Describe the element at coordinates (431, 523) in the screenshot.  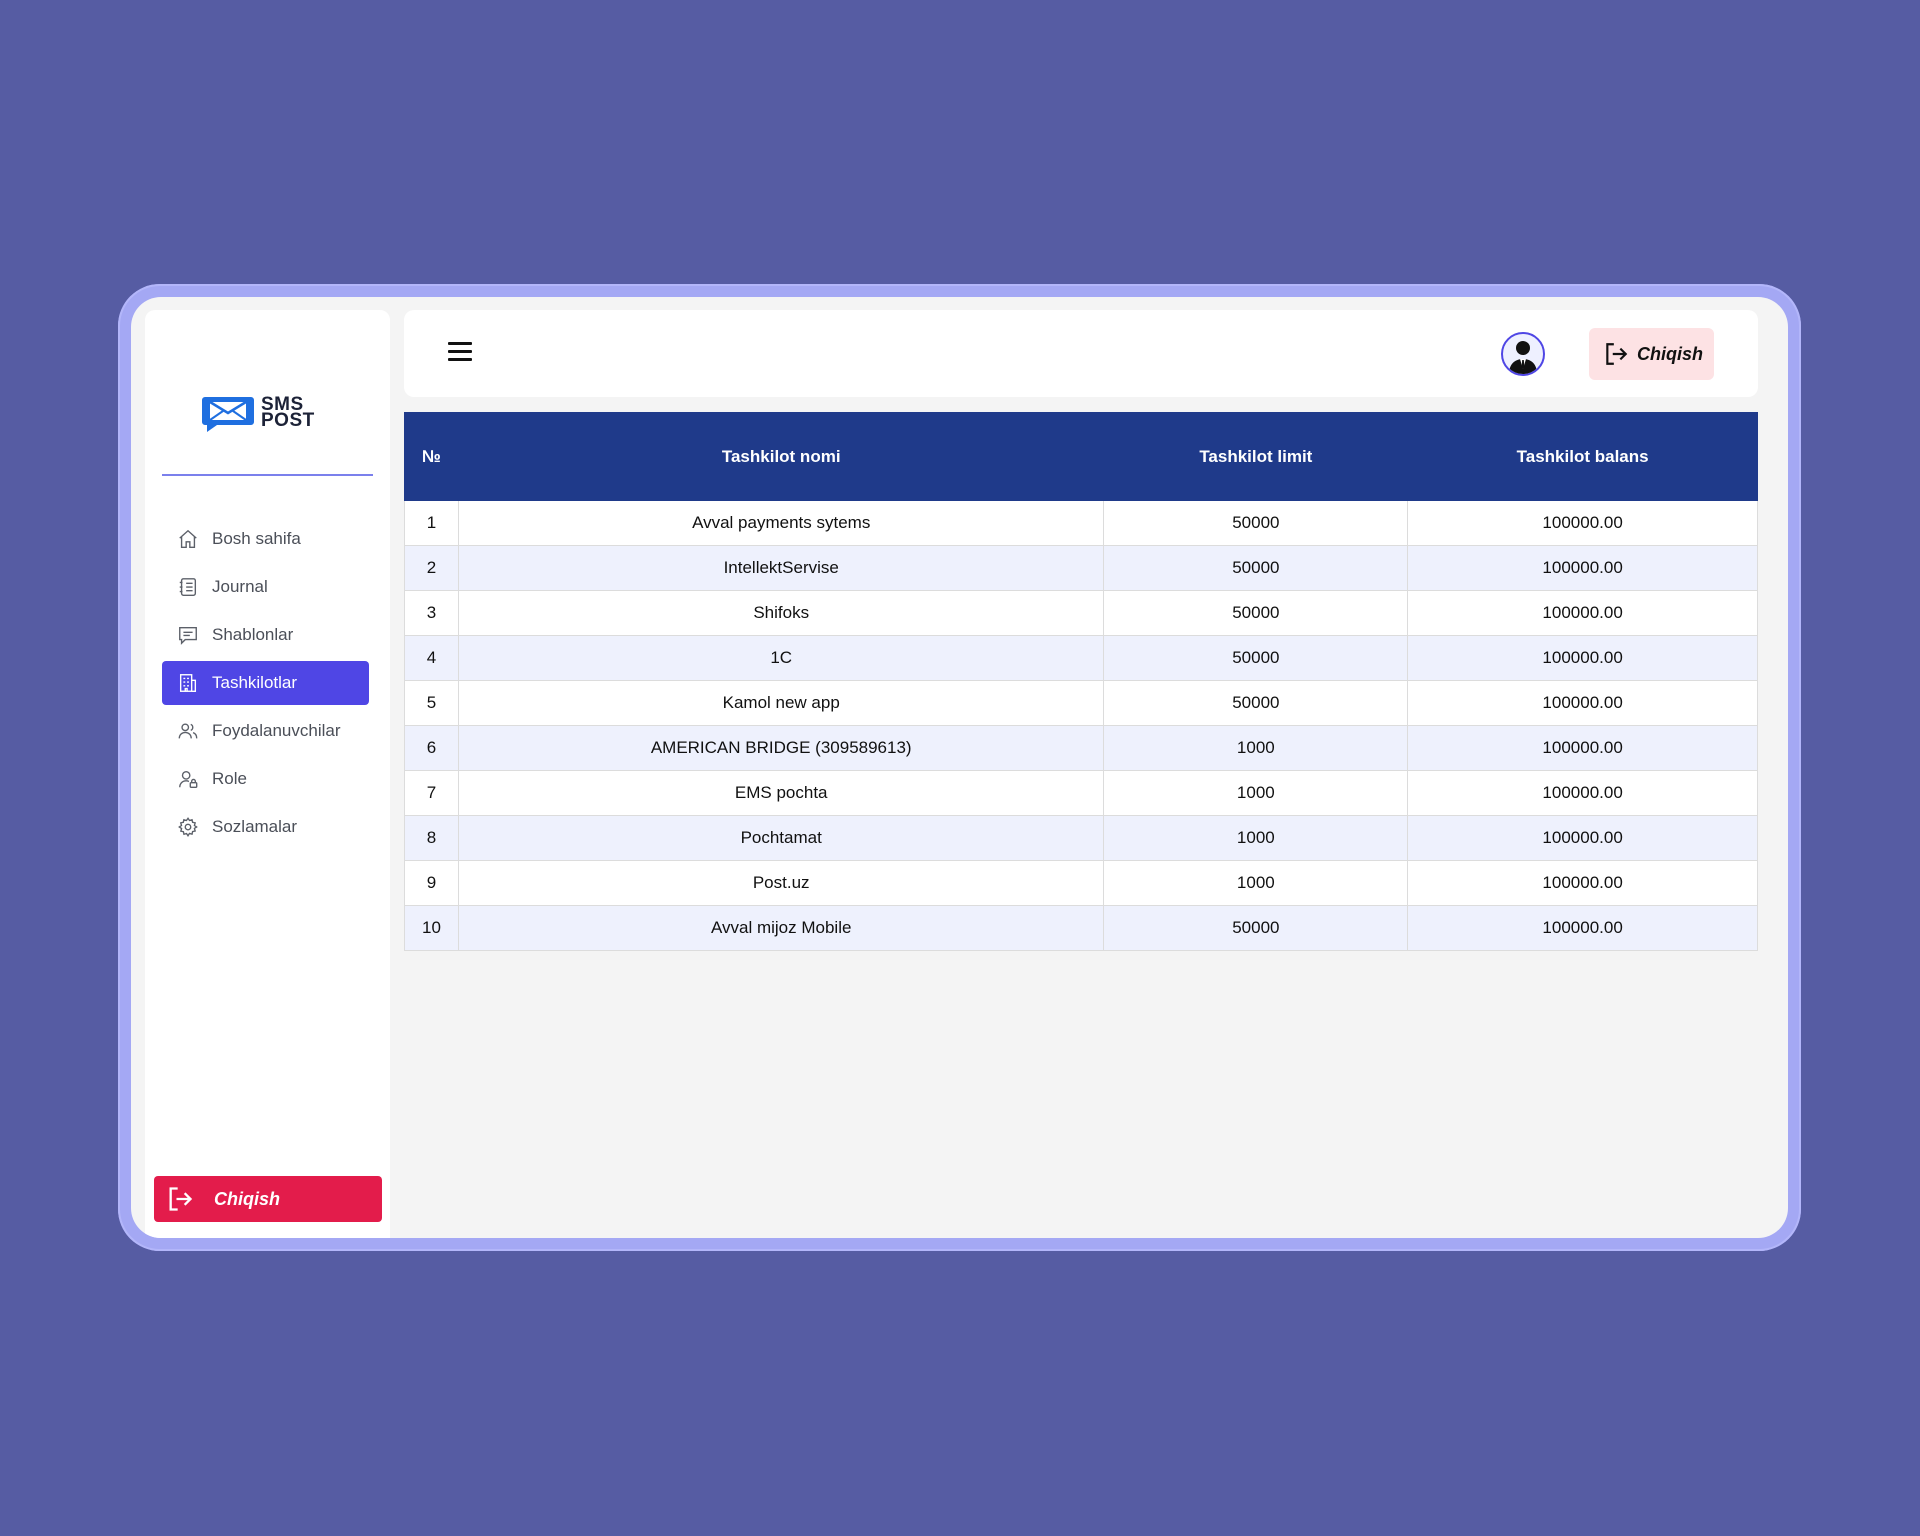
I see `cell-number: 1` at that location.